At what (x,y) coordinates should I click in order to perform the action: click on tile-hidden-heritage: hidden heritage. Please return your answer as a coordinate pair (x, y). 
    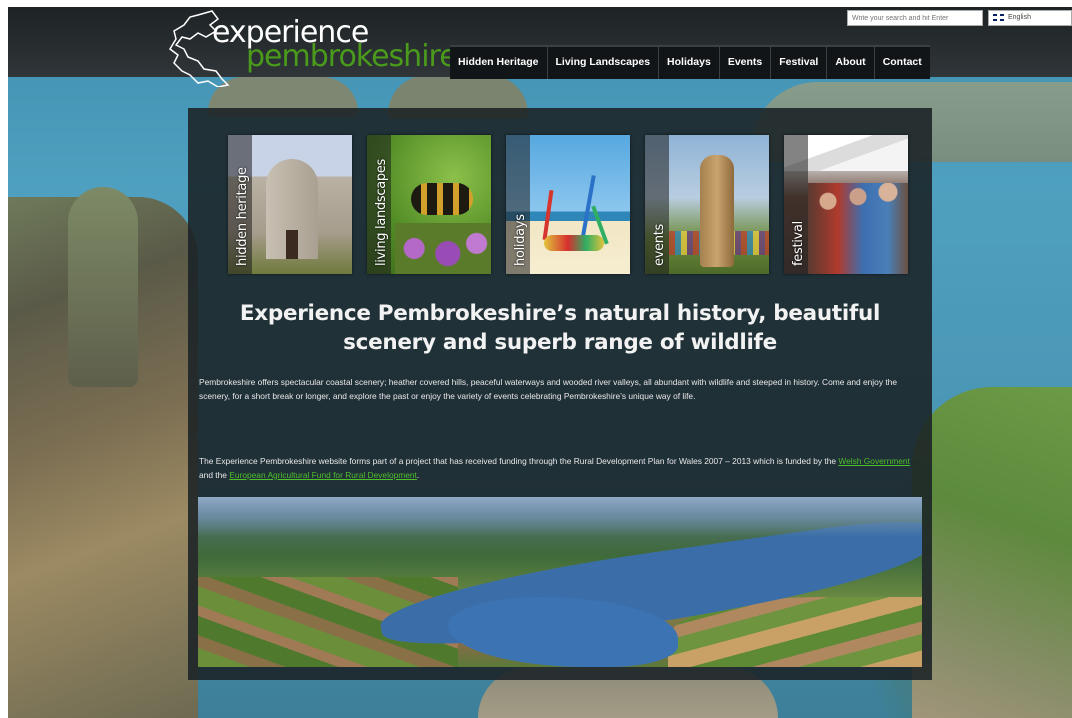
    Looking at the image, I should click on (290, 204).